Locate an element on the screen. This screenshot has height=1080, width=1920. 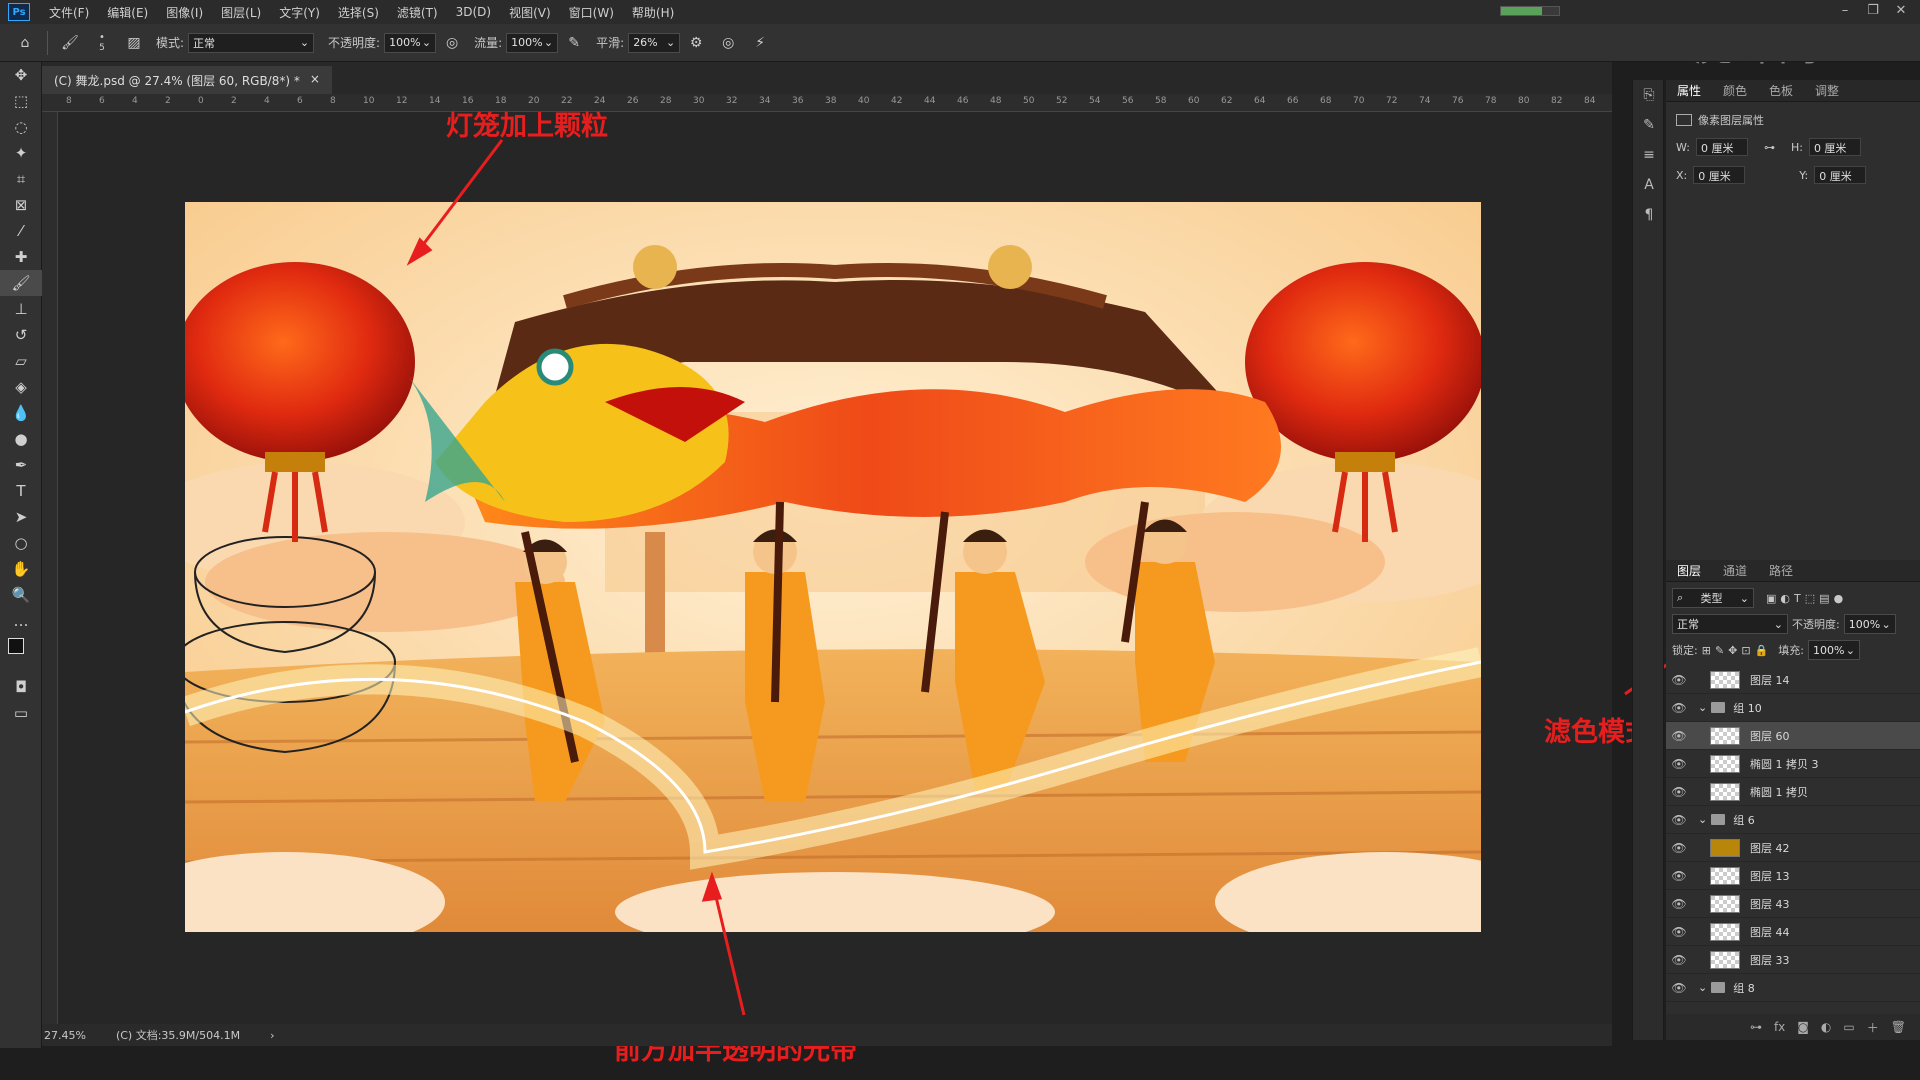
layer-row: 👁 图层 43 is located at coordinates (1793, 904).